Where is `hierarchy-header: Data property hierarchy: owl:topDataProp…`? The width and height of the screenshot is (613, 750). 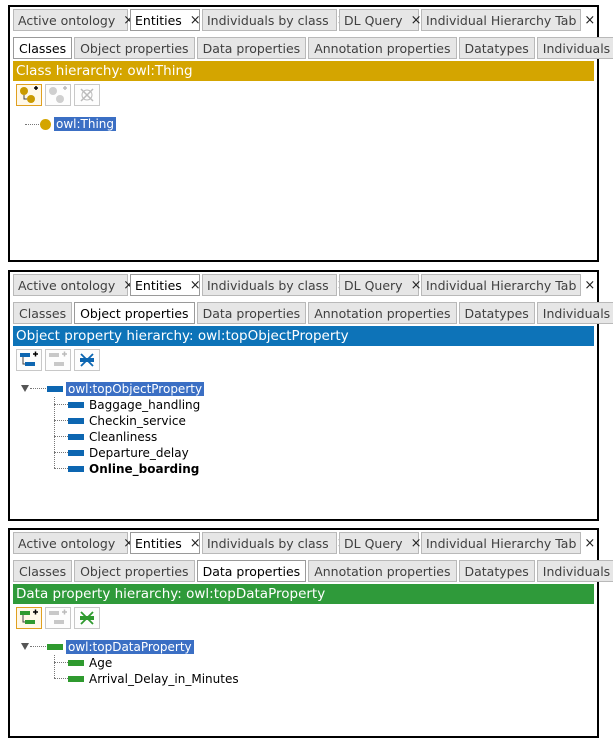 hierarchy-header: Data property hierarchy: owl:topDataProp… is located at coordinates (303, 594).